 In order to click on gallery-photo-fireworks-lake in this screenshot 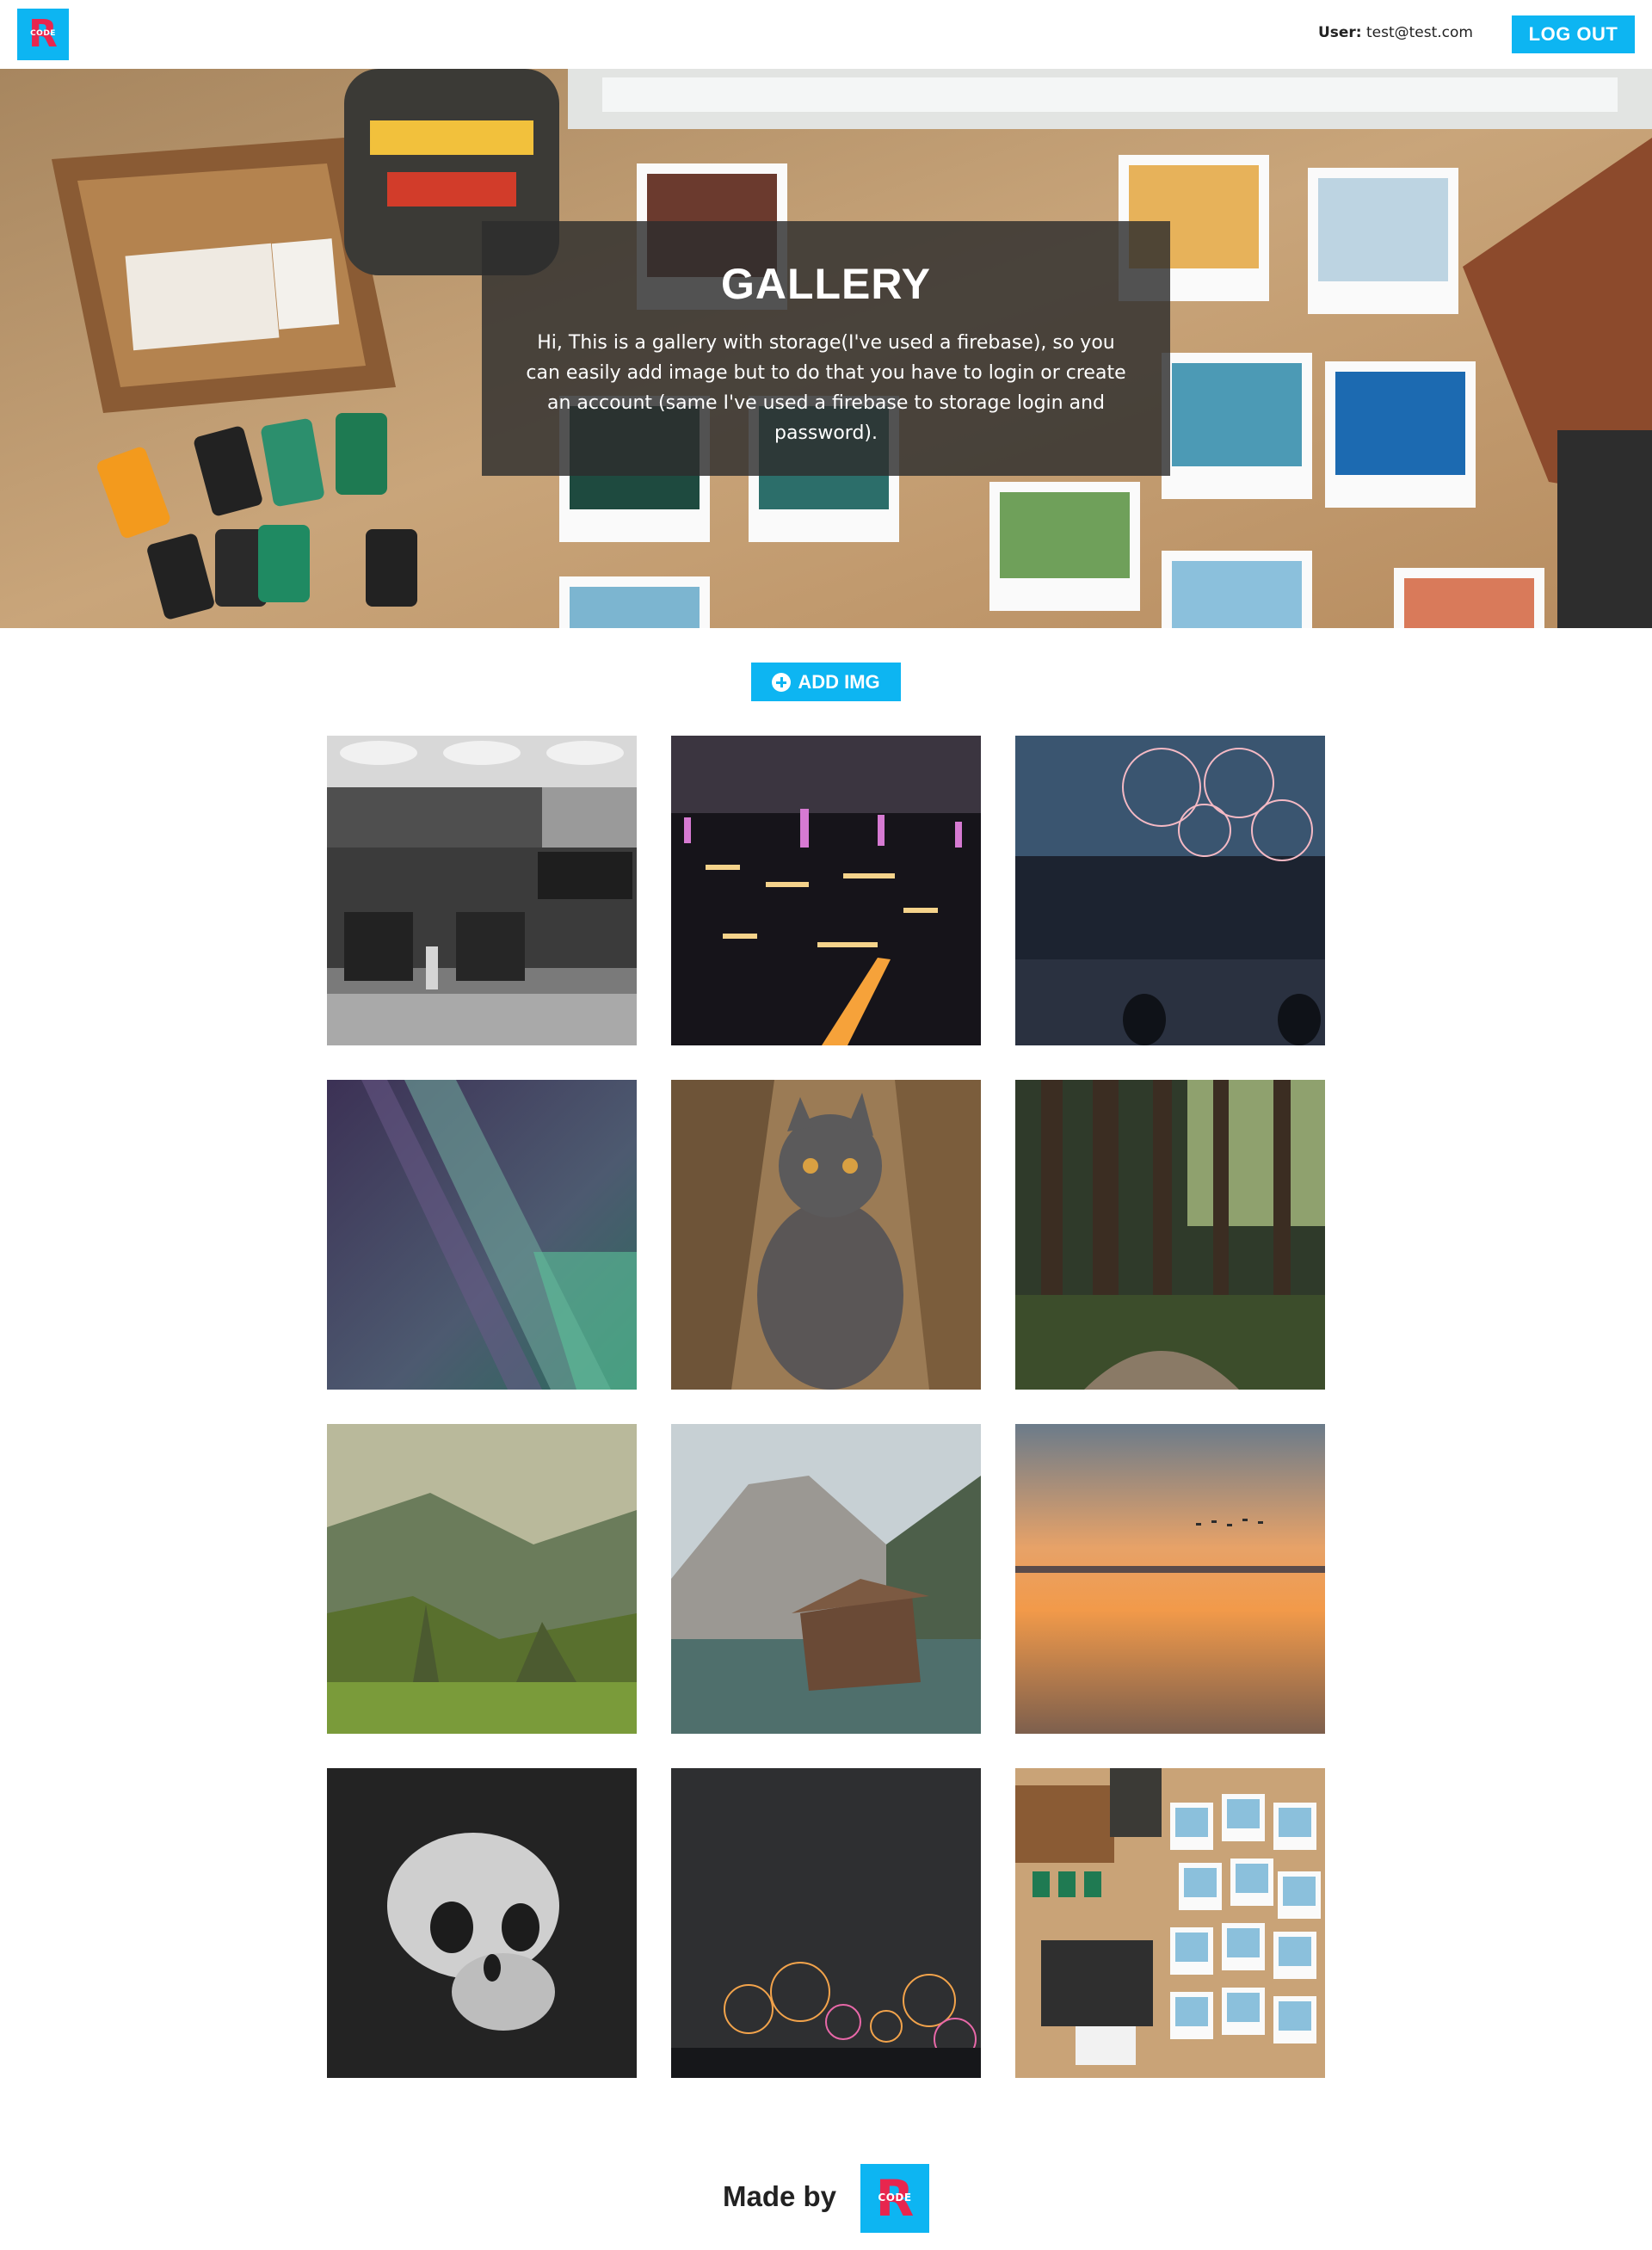, I will do `click(1170, 890)`.